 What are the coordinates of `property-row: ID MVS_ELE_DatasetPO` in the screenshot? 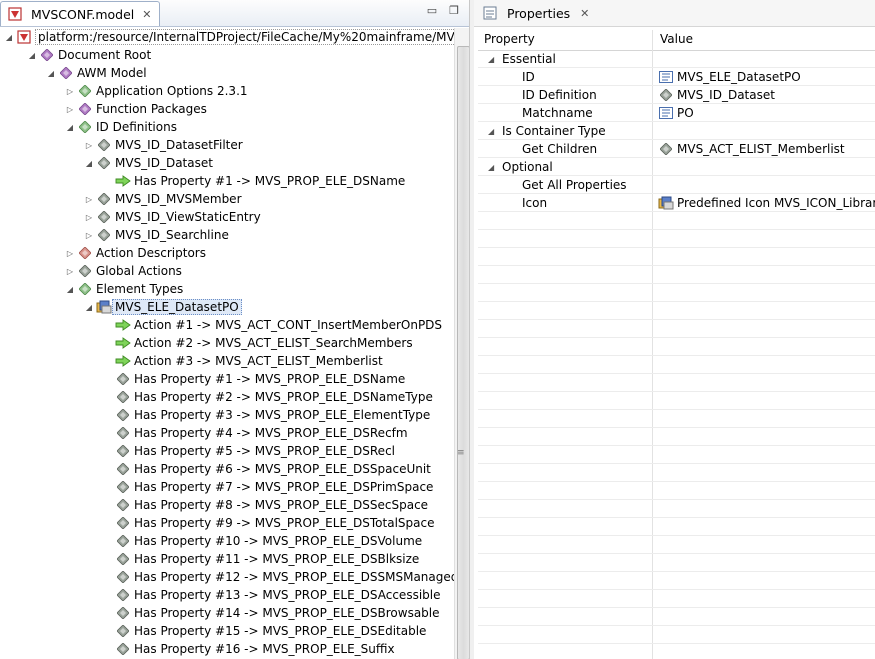 It's located at (676, 77).